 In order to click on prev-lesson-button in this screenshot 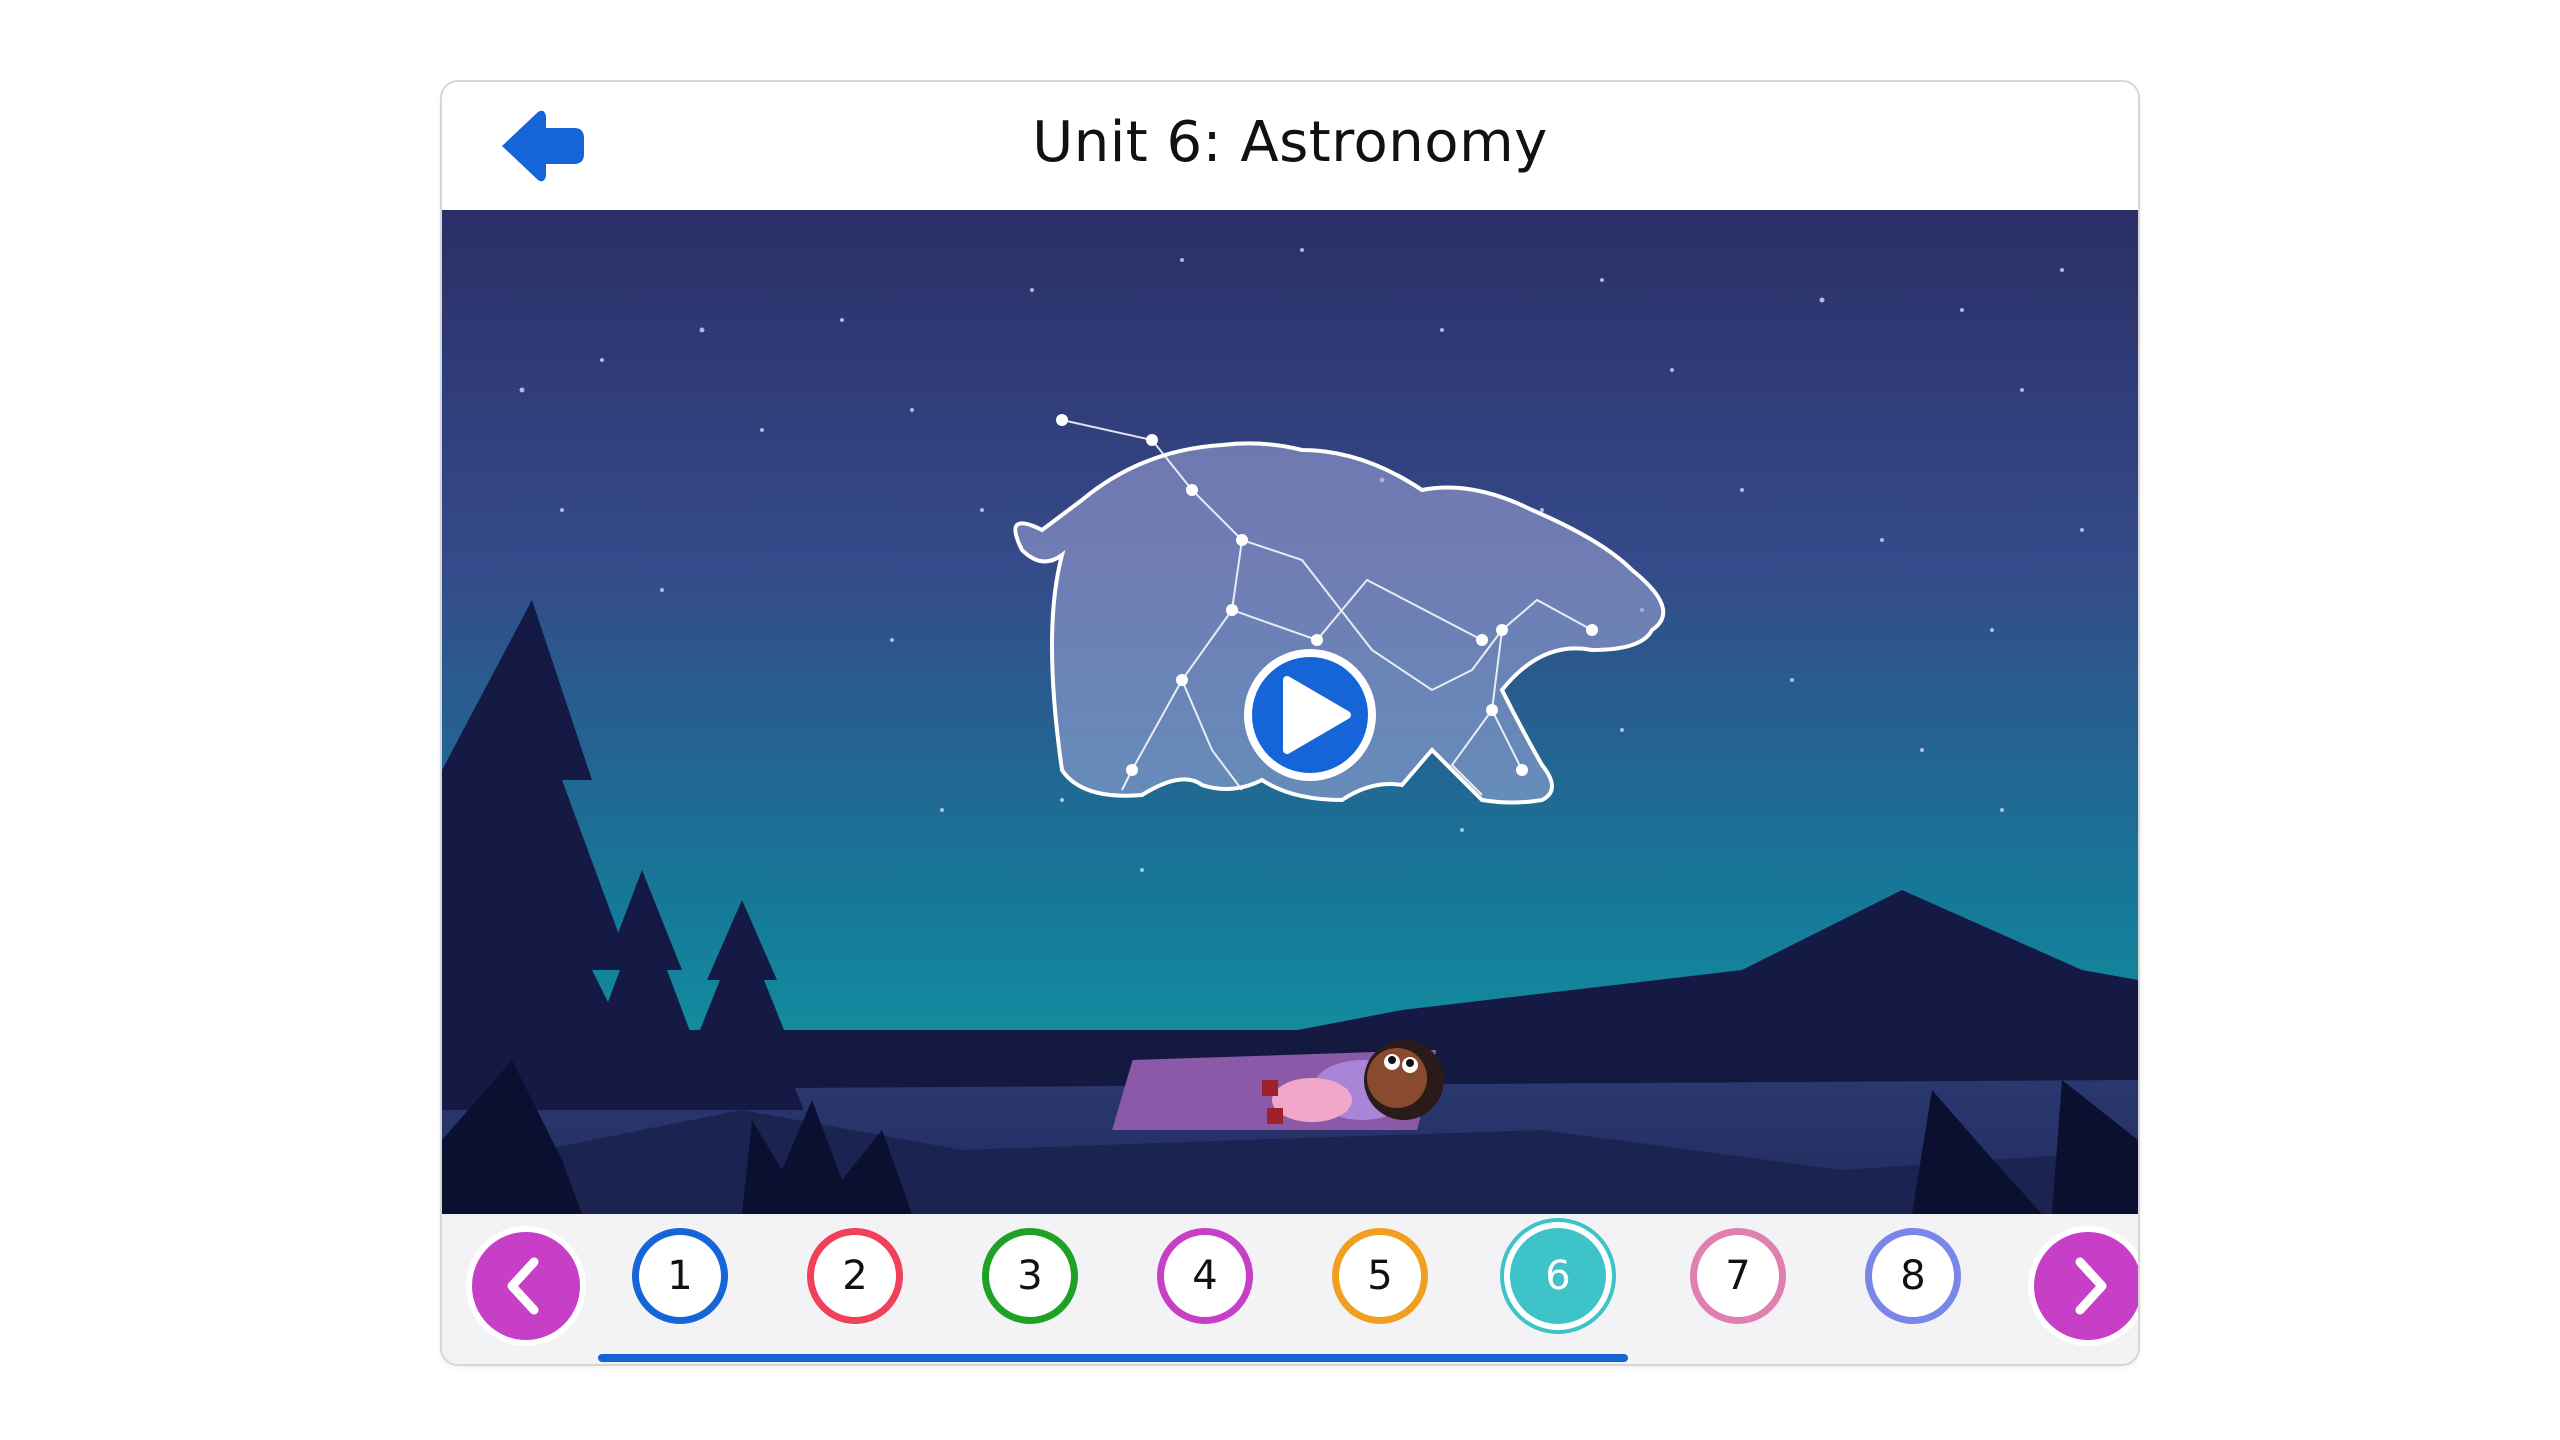, I will do `click(526, 1286)`.